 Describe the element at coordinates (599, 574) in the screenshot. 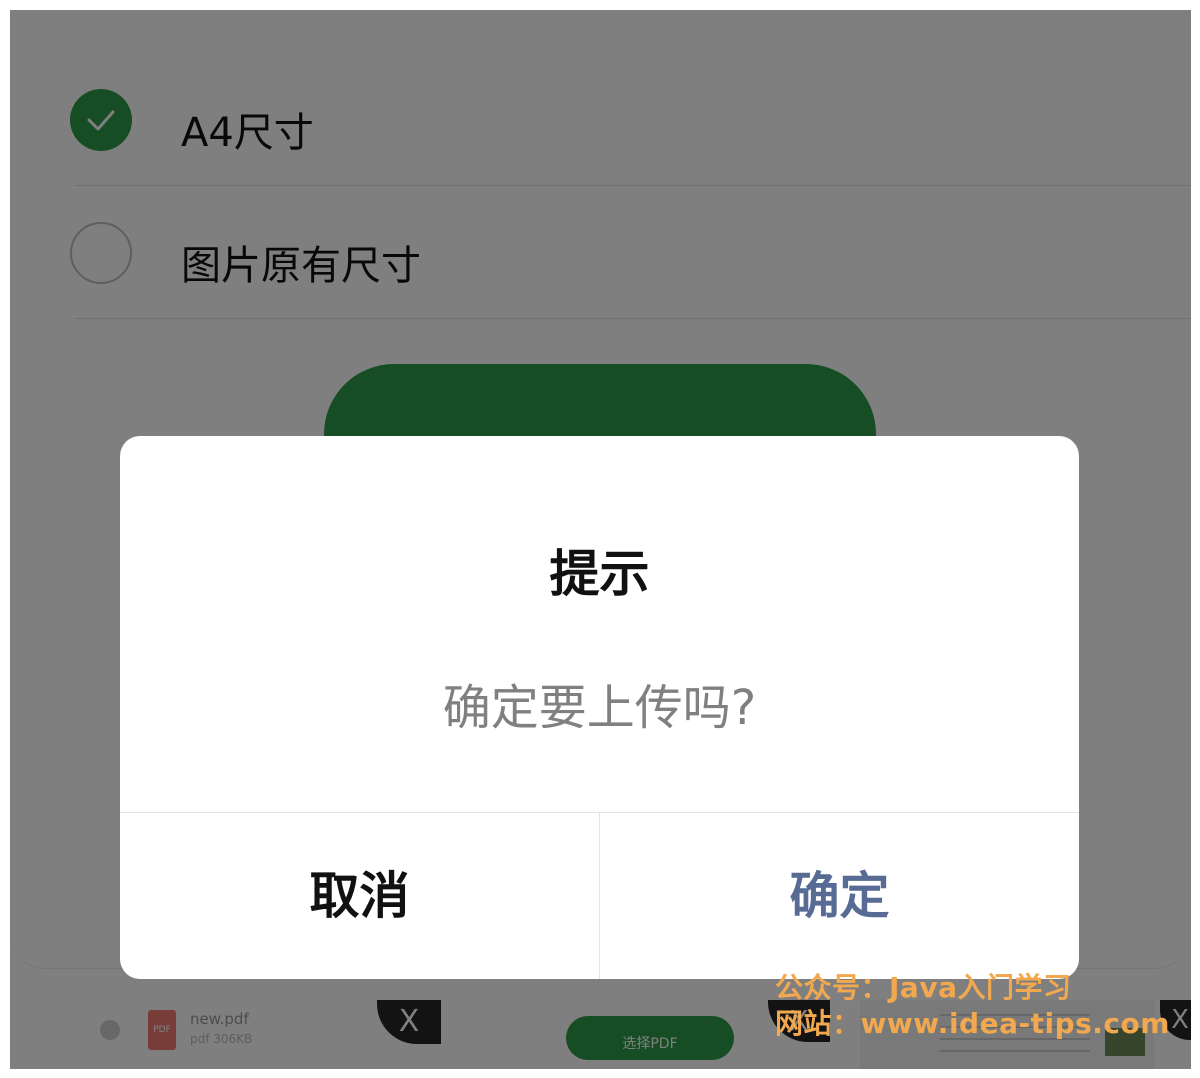

I see `dialog-title: 提示` at that location.